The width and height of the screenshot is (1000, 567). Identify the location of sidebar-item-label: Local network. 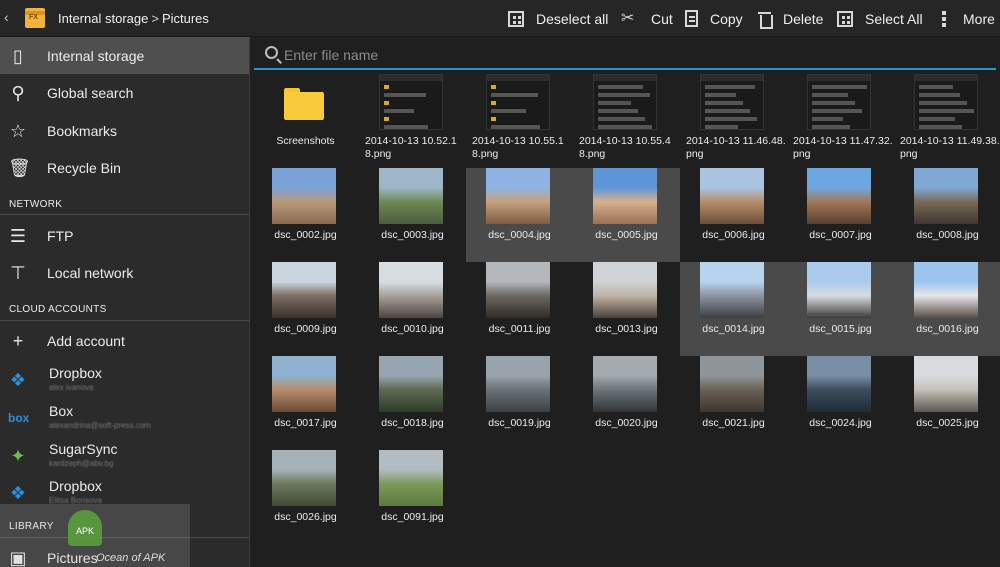
(90, 272).